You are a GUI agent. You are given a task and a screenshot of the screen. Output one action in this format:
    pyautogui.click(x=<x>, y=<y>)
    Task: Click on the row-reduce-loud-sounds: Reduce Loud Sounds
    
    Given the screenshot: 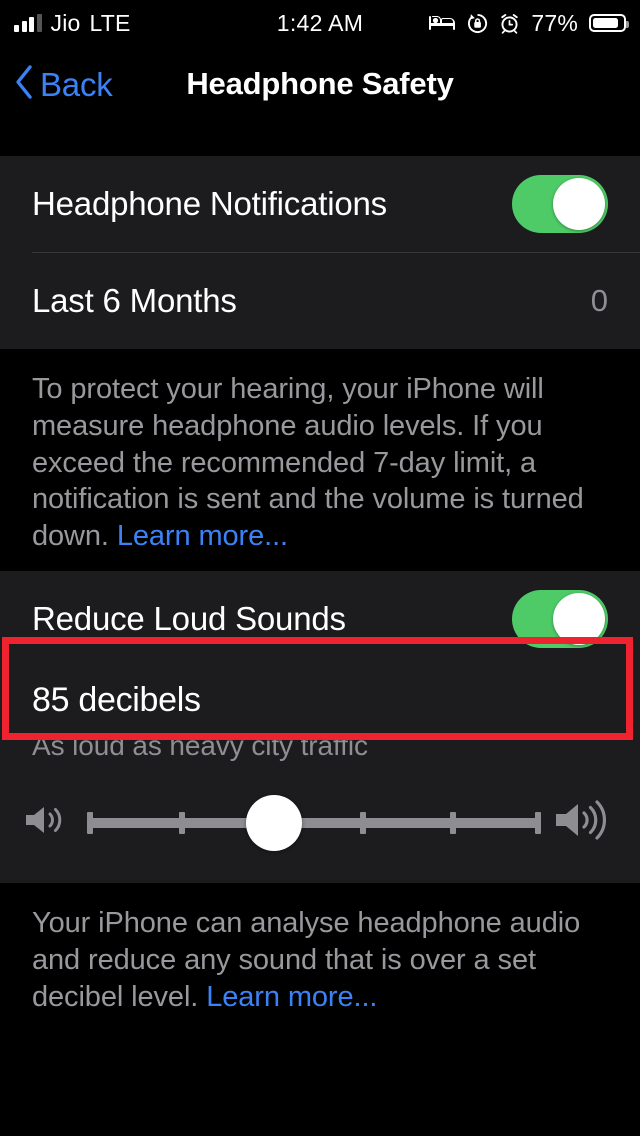 What is the action you would take?
    pyautogui.click(x=320, y=619)
    